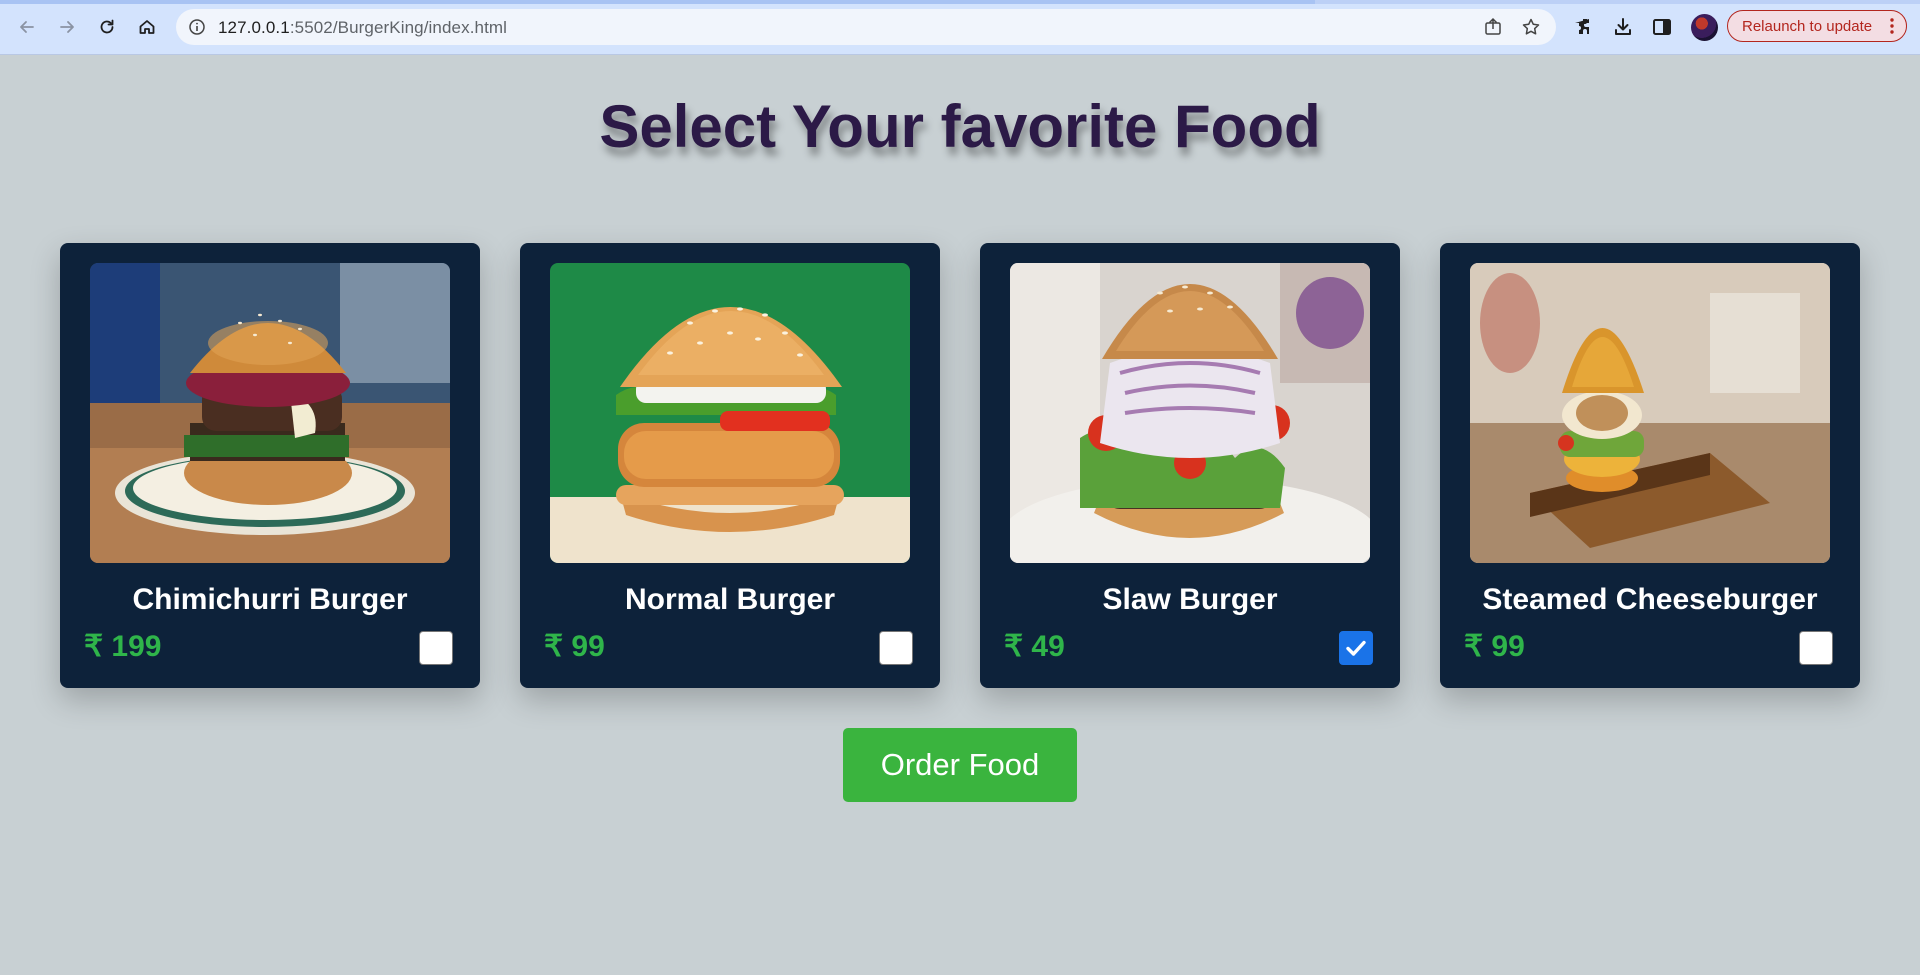  Describe the element at coordinates (197, 27) in the screenshot. I see `site-info-icon` at that location.